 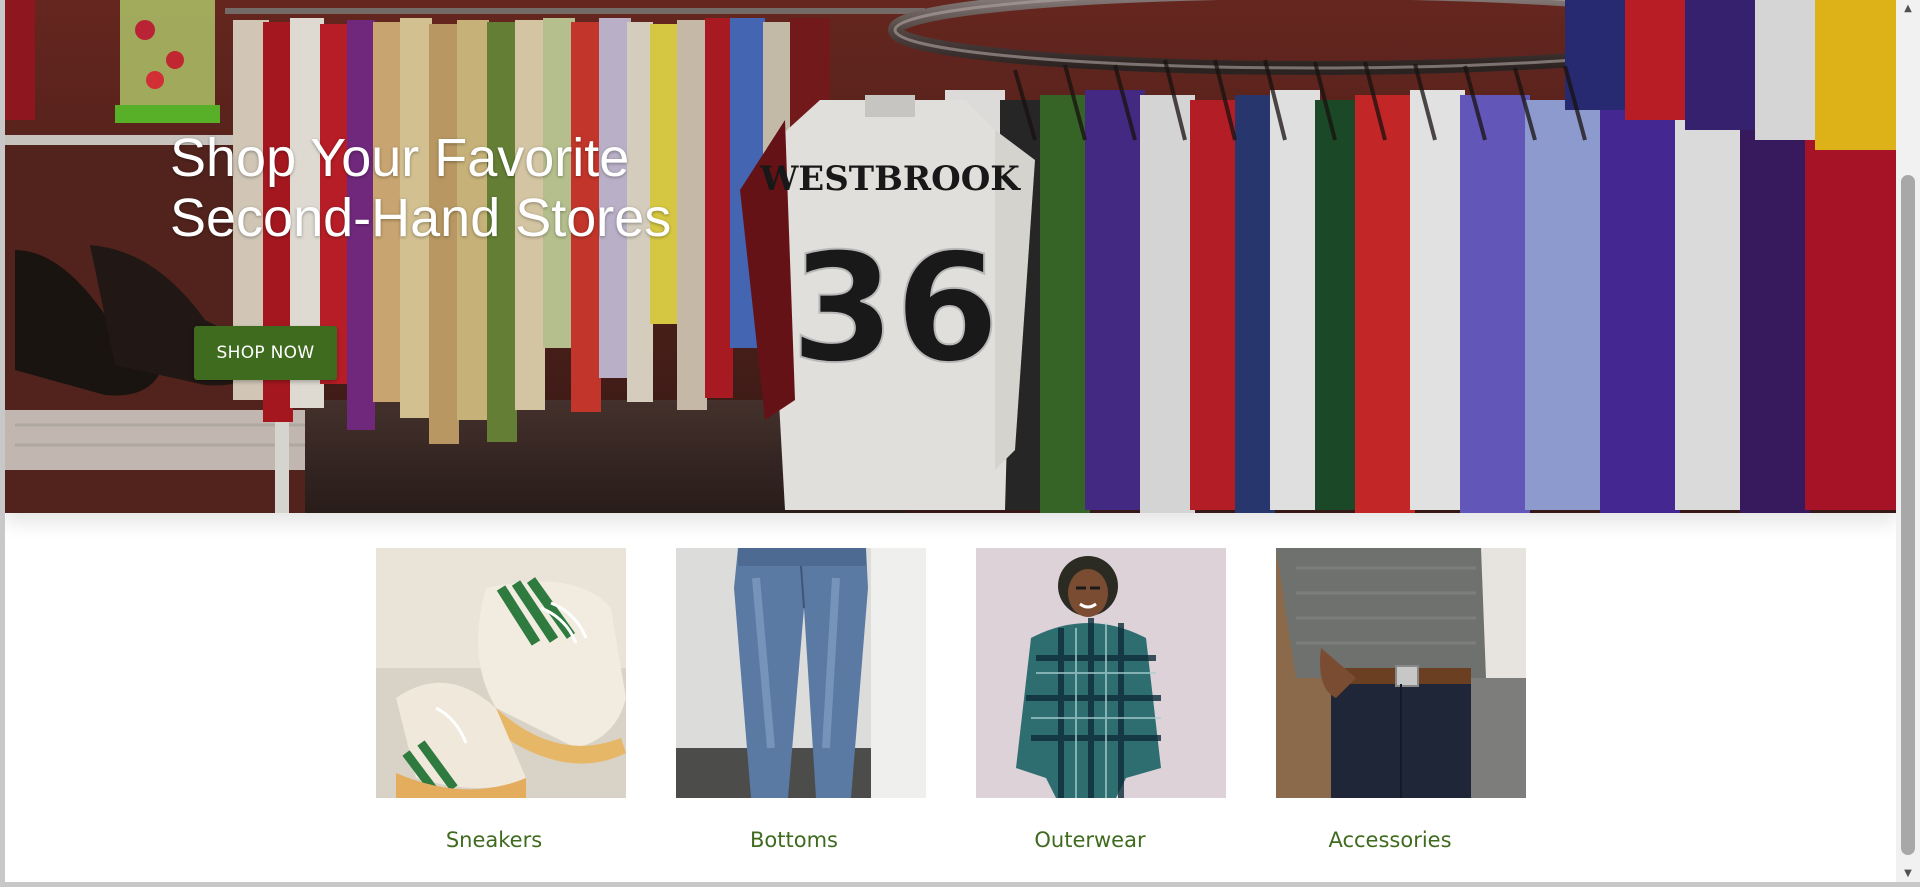 What do you see at coordinates (960, 884) in the screenshot?
I see `window-border-bottom` at bounding box center [960, 884].